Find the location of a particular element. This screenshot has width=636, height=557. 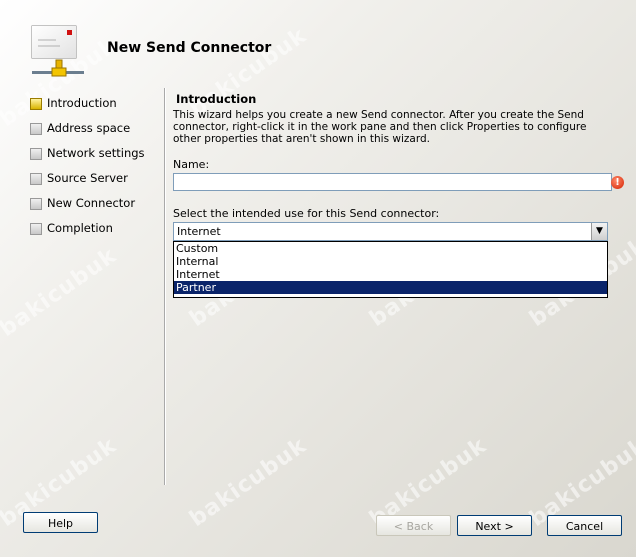

nav-step-completion: Completion is located at coordinates (95, 233).